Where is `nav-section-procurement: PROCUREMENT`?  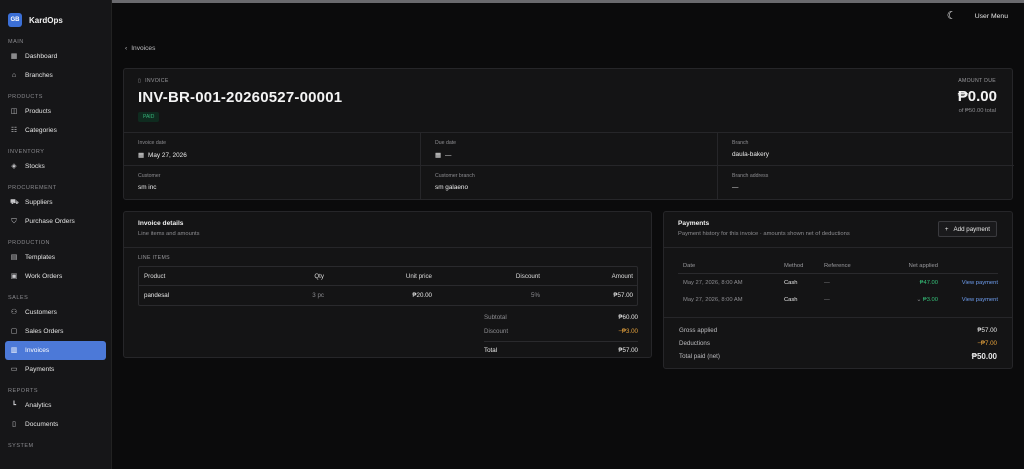 nav-section-procurement: PROCUREMENT is located at coordinates (32, 188).